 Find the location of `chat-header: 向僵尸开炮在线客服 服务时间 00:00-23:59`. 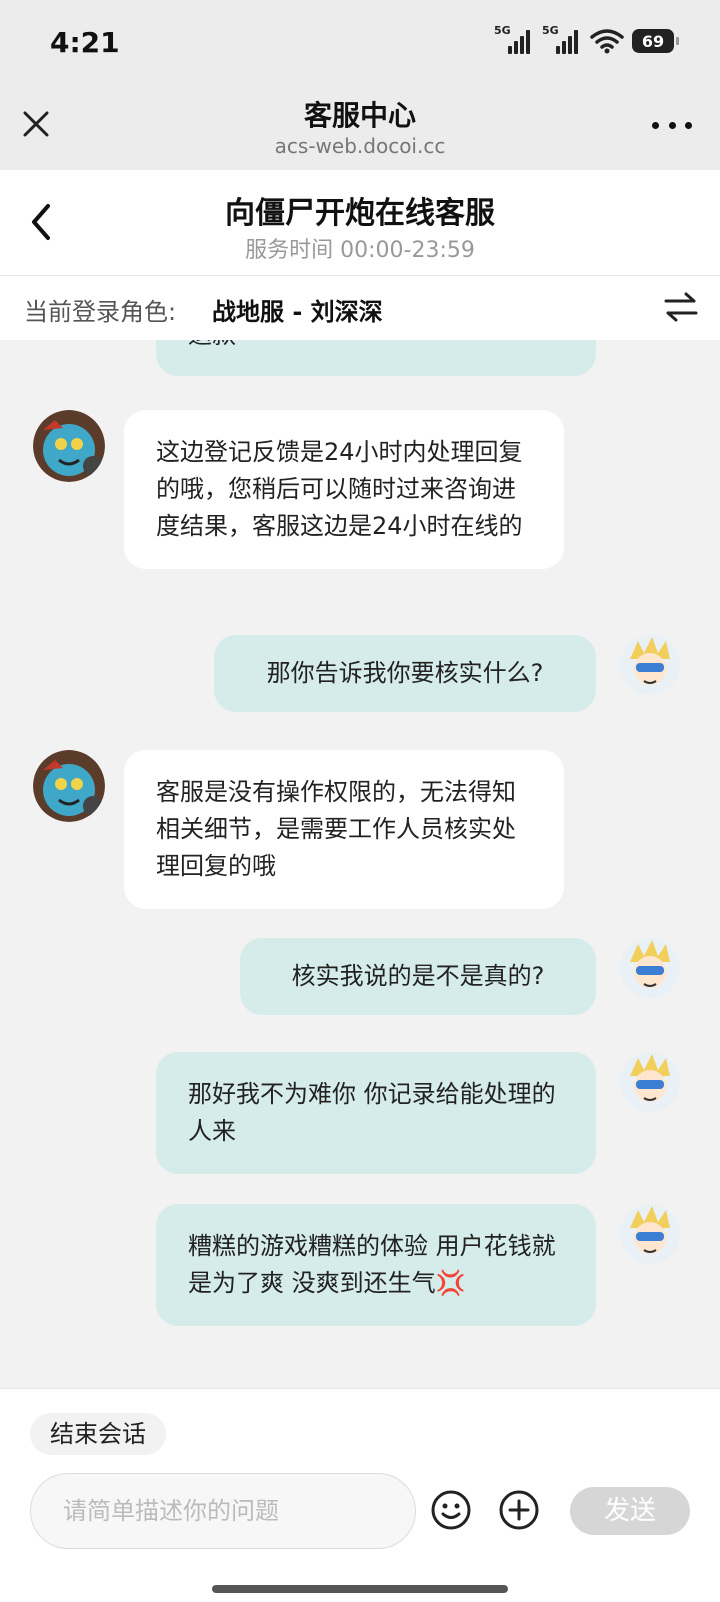

chat-header: 向僵尸开炮在线客服 服务时间 00:00-23:59 is located at coordinates (360, 223).